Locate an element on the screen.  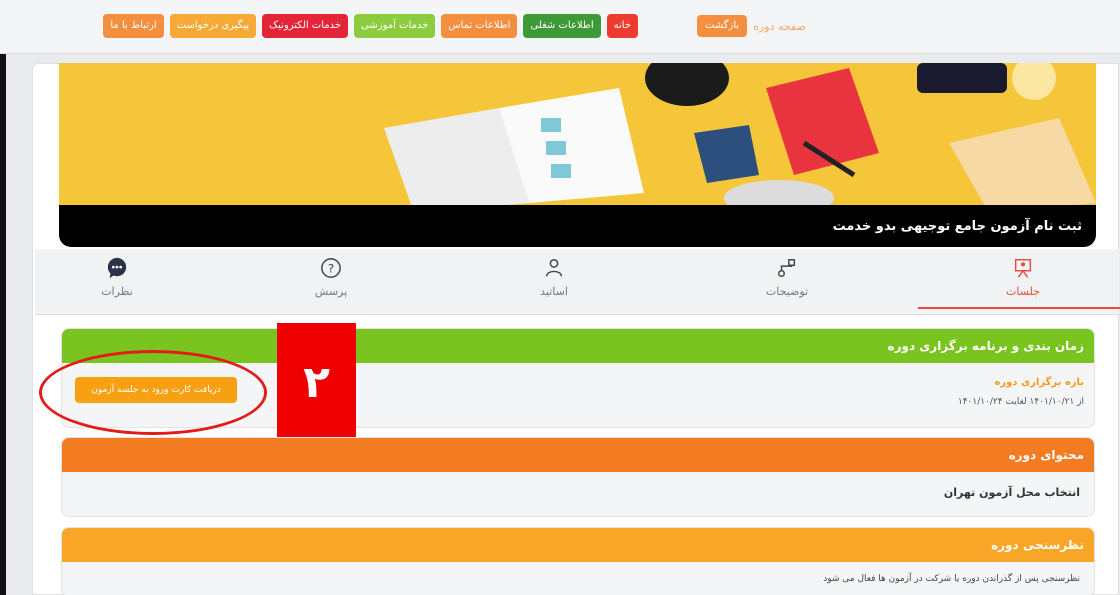
tab-label: پرسش is located at coordinates (331, 291).